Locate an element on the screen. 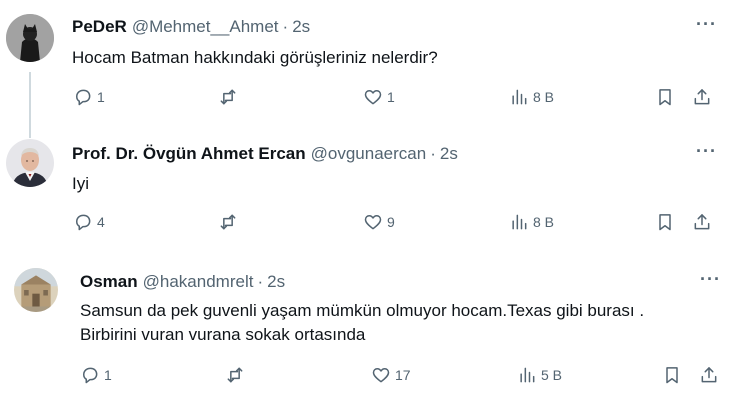 This screenshot has width=730, height=420. user-handle: @ovgunaercan is located at coordinates (369, 154).